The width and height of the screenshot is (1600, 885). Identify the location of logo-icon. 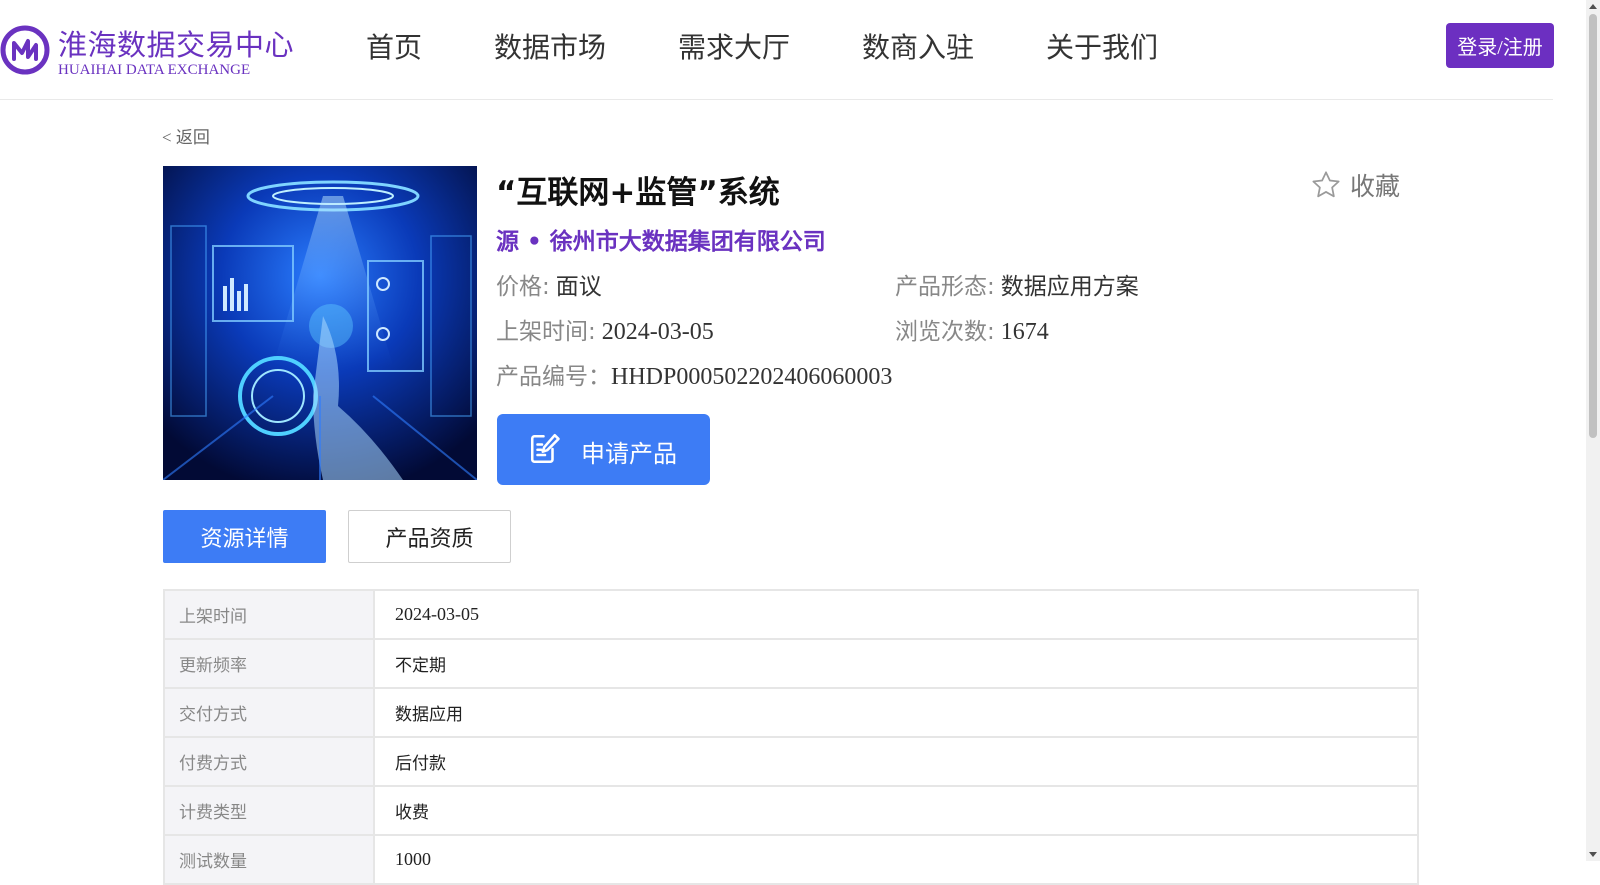
(25, 50).